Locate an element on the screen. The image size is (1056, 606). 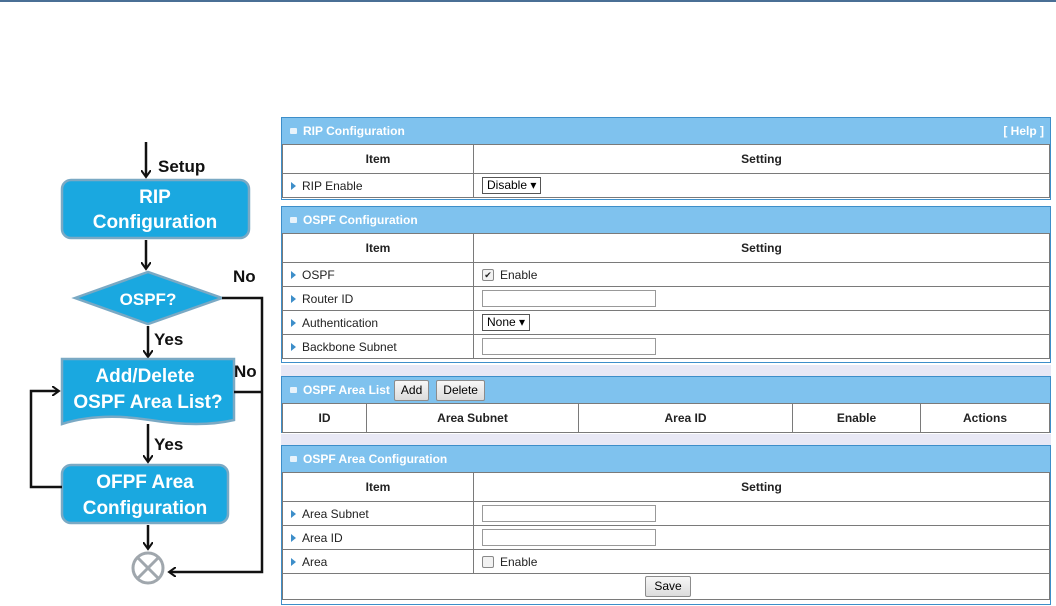
rip-enable-label-cell: RIP Enable is located at coordinates (378, 185).